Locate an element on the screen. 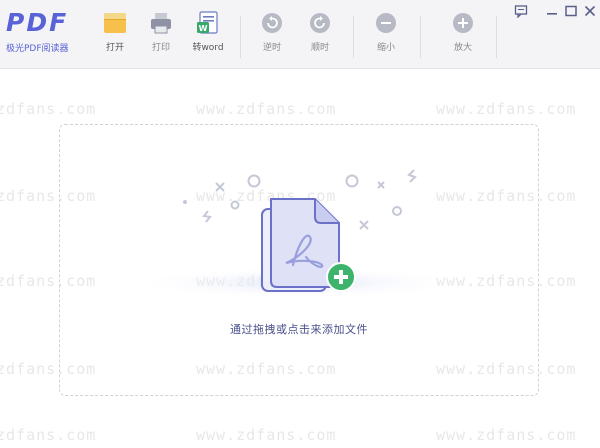 Image resolution: width=600 pixels, height=448 pixels. folder-icon is located at coordinates (115, 23).